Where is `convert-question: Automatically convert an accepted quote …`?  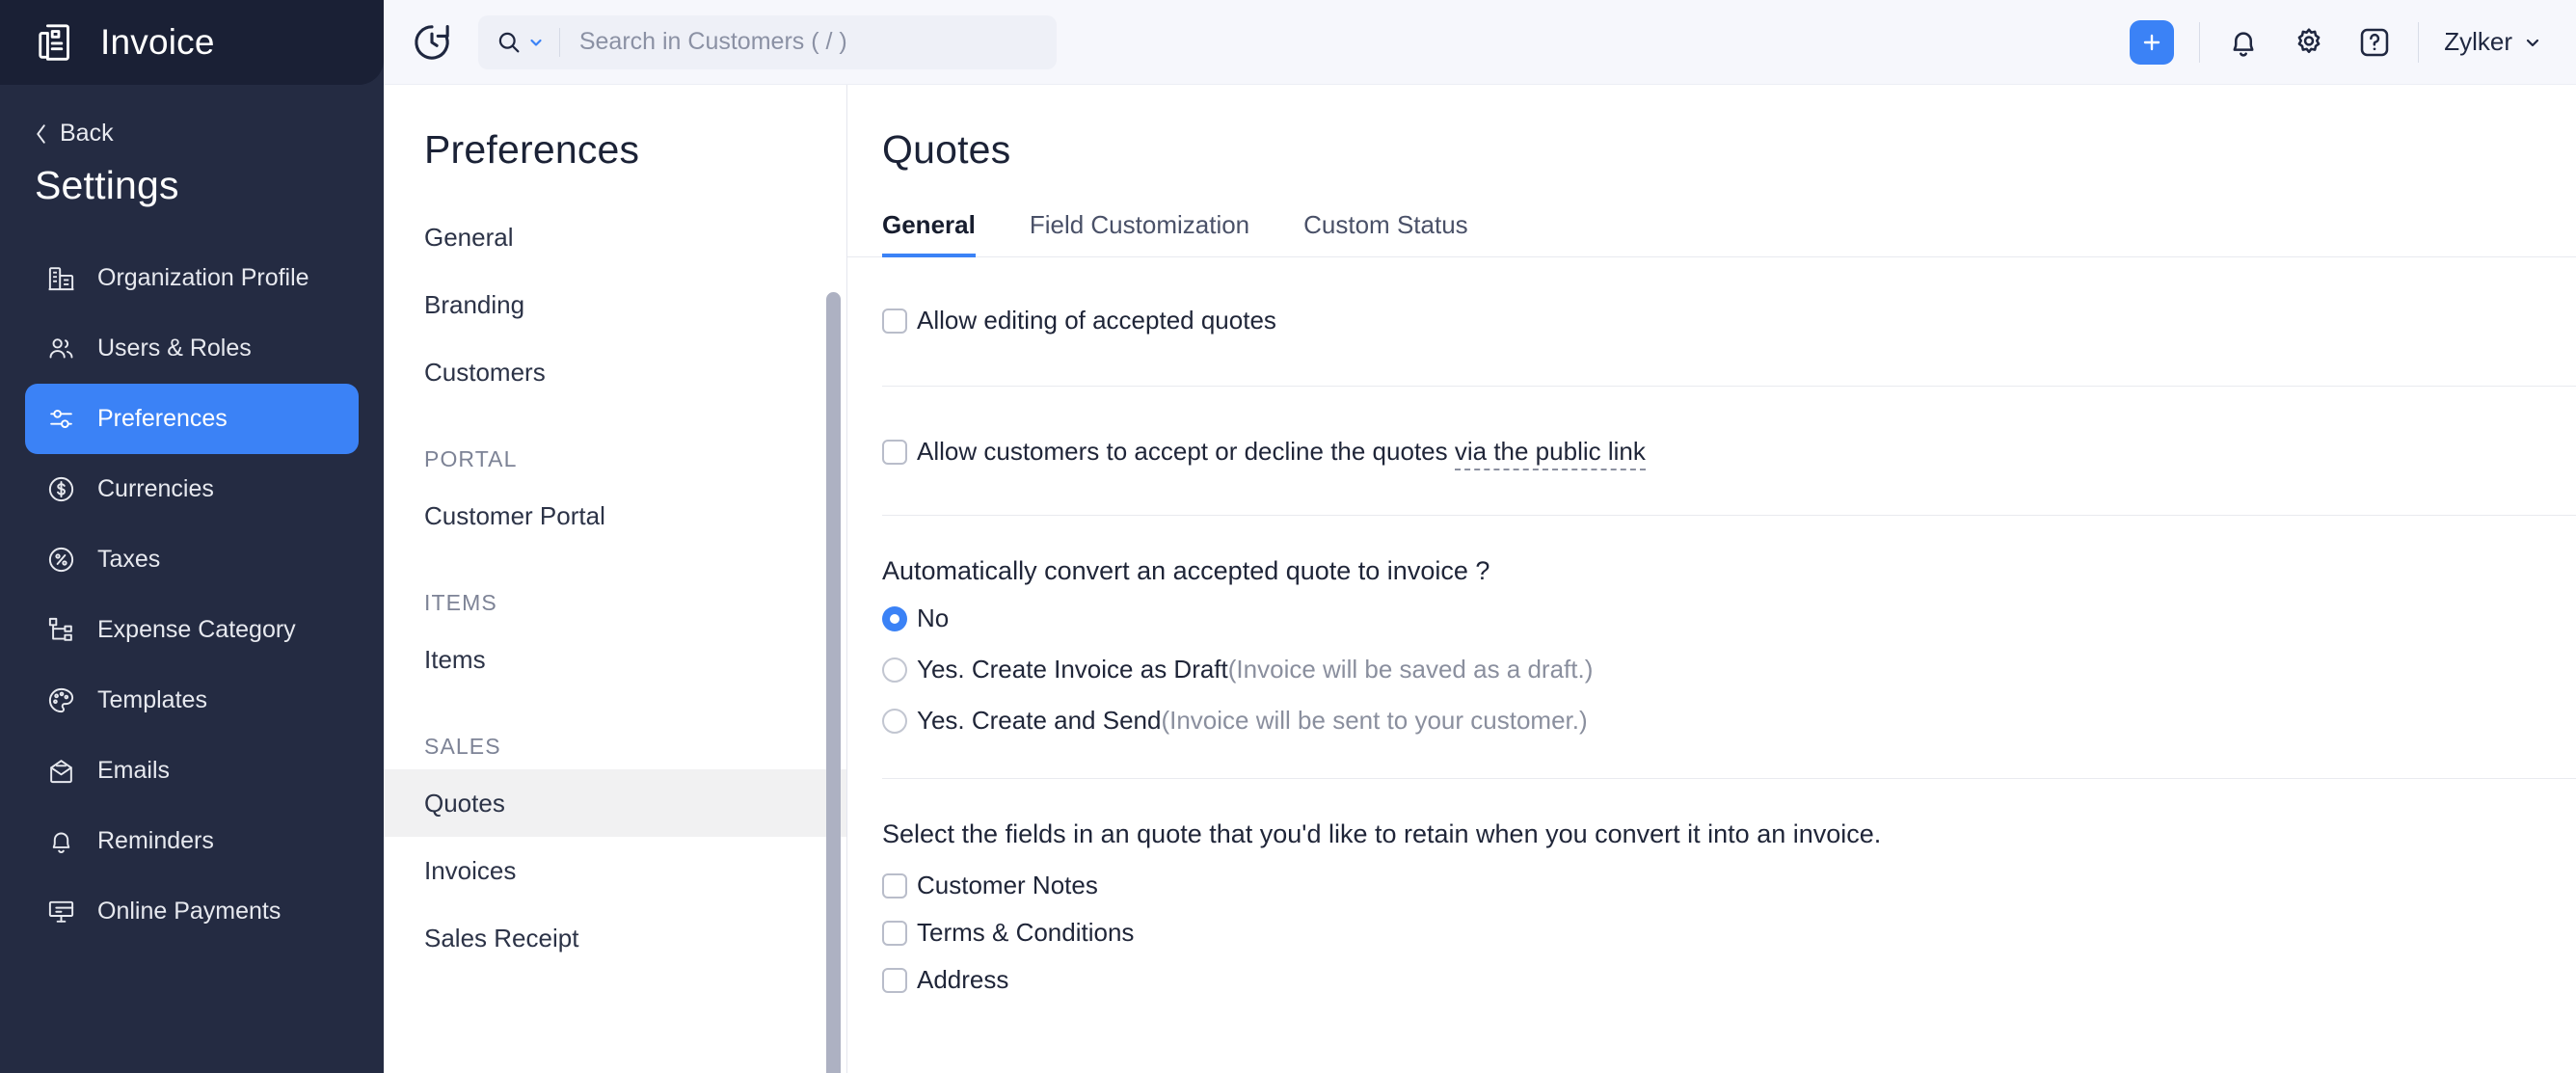
convert-question: Automatically convert an accepted quote … is located at coordinates (1186, 570).